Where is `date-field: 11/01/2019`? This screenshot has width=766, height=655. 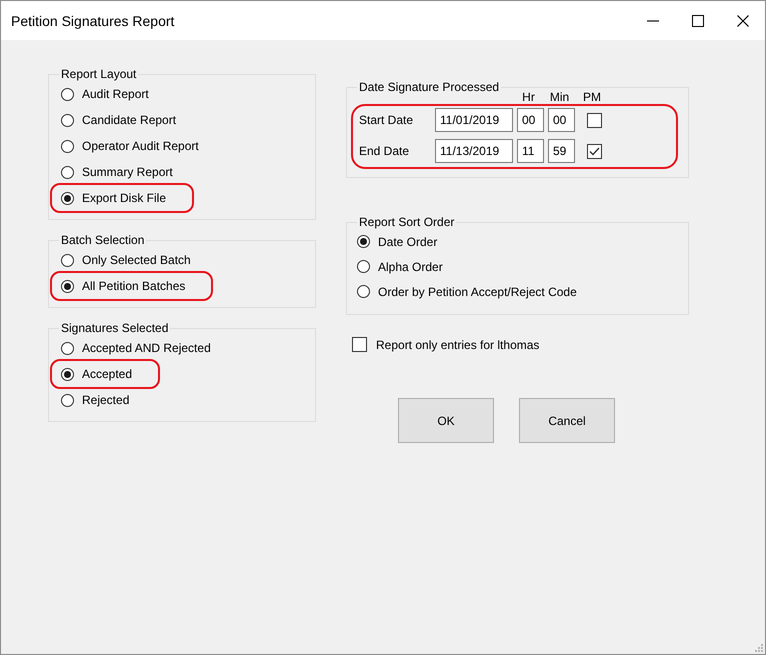
date-field: 11/01/2019 is located at coordinates (474, 120).